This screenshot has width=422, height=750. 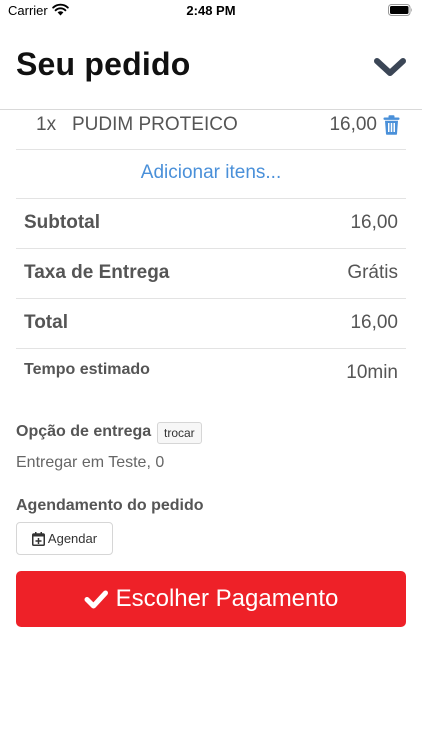 I want to click on choose-payment-label: Escolher Pagamento, so click(x=227, y=598).